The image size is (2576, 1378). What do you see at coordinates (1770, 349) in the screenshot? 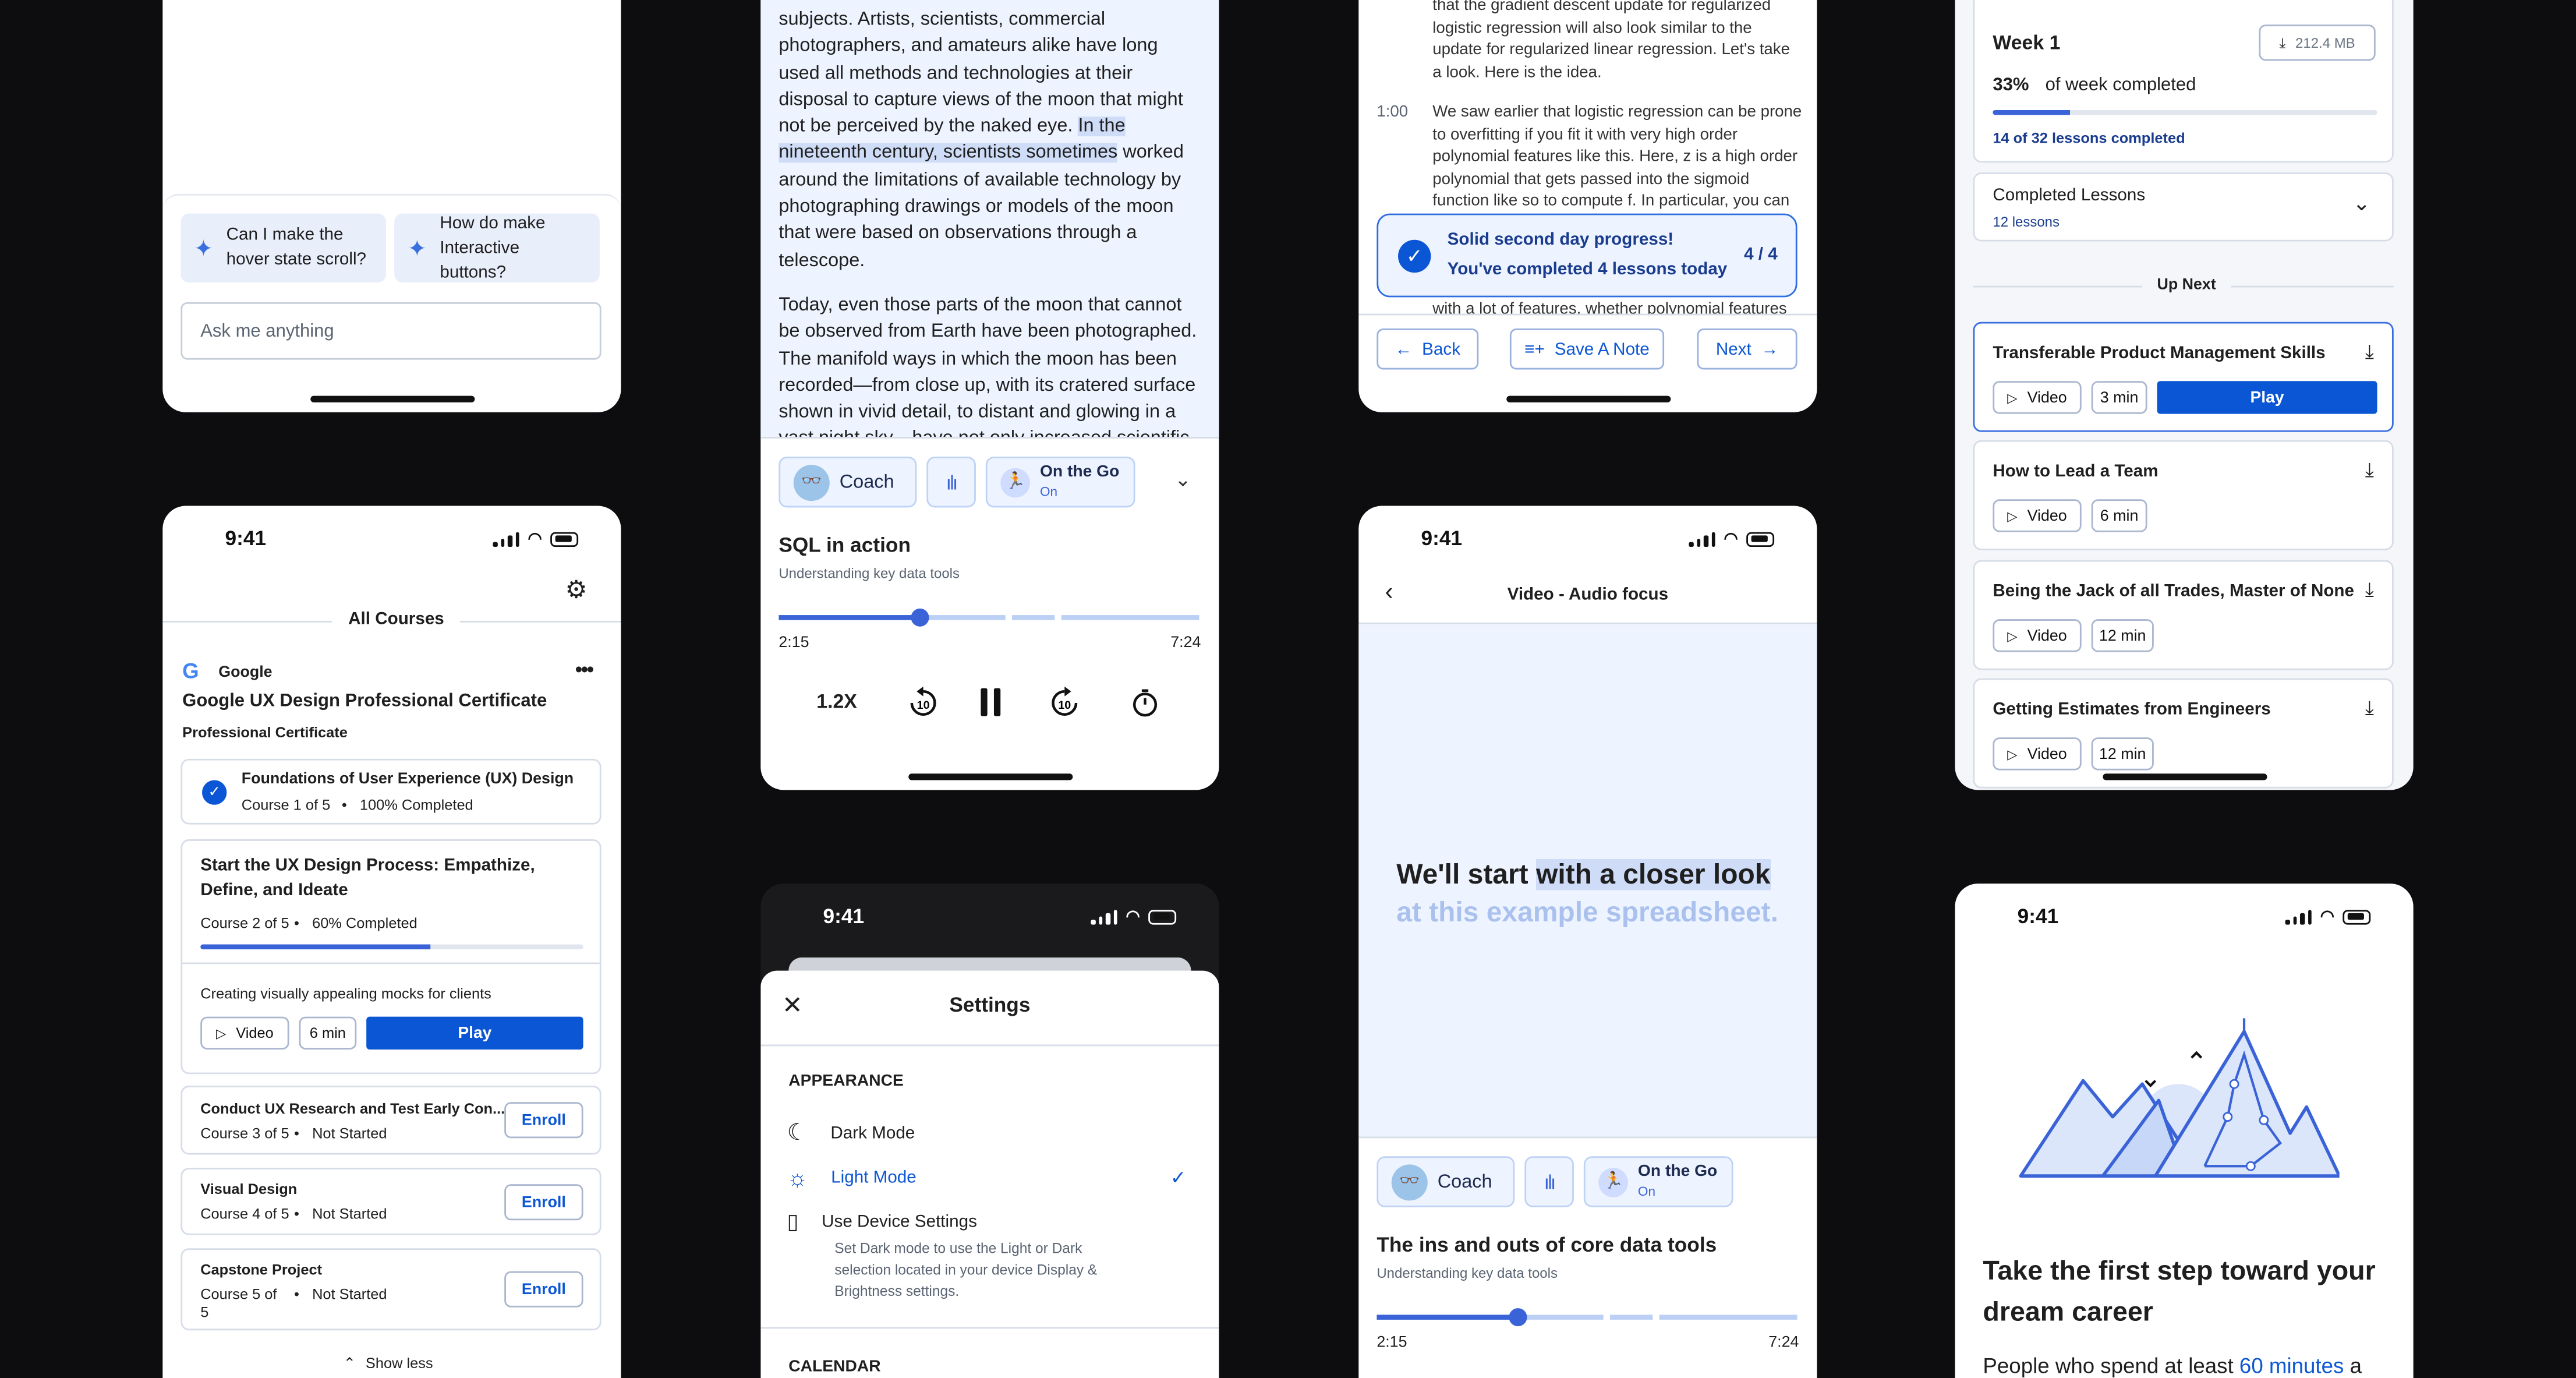
I see `arrow-right-icon: →` at bounding box center [1770, 349].